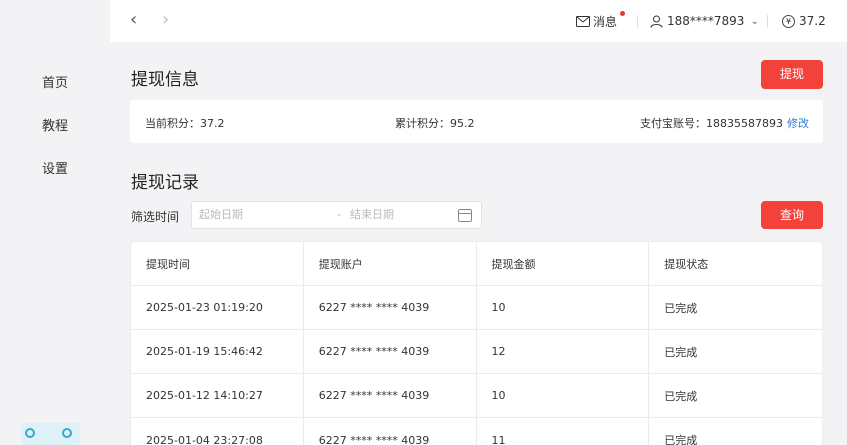  Describe the element at coordinates (165, 183) in the screenshot. I see `withdraw-records-title: 提现记录` at that location.